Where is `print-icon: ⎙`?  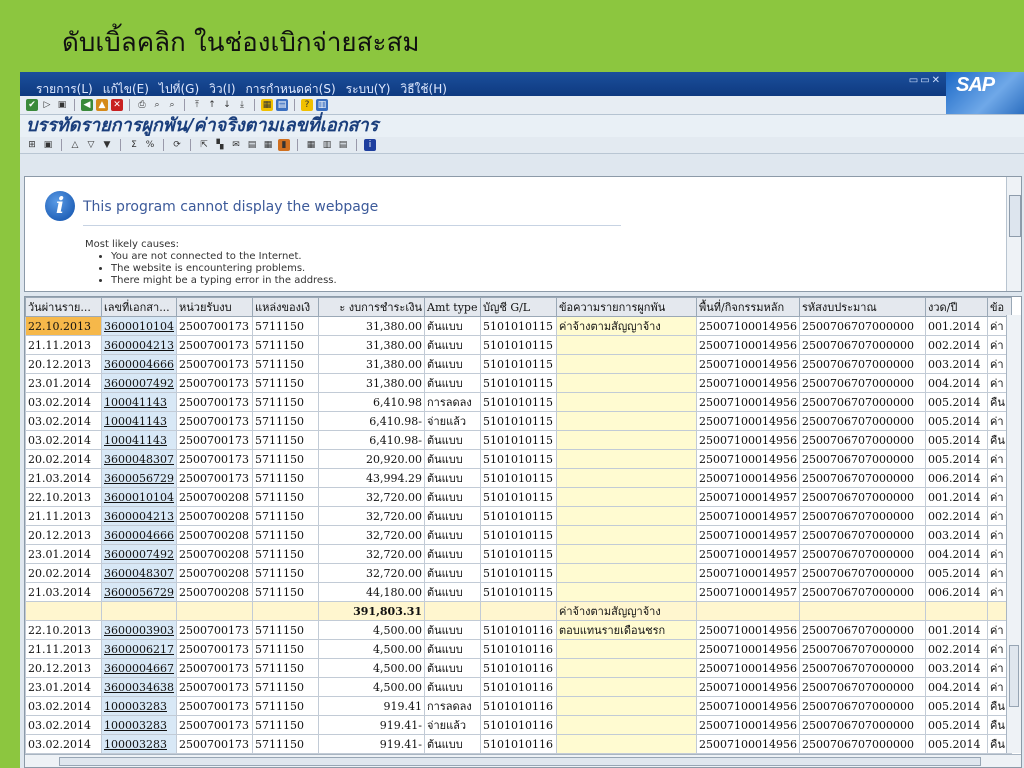
print-icon: ⎙ is located at coordinates (142, 105).